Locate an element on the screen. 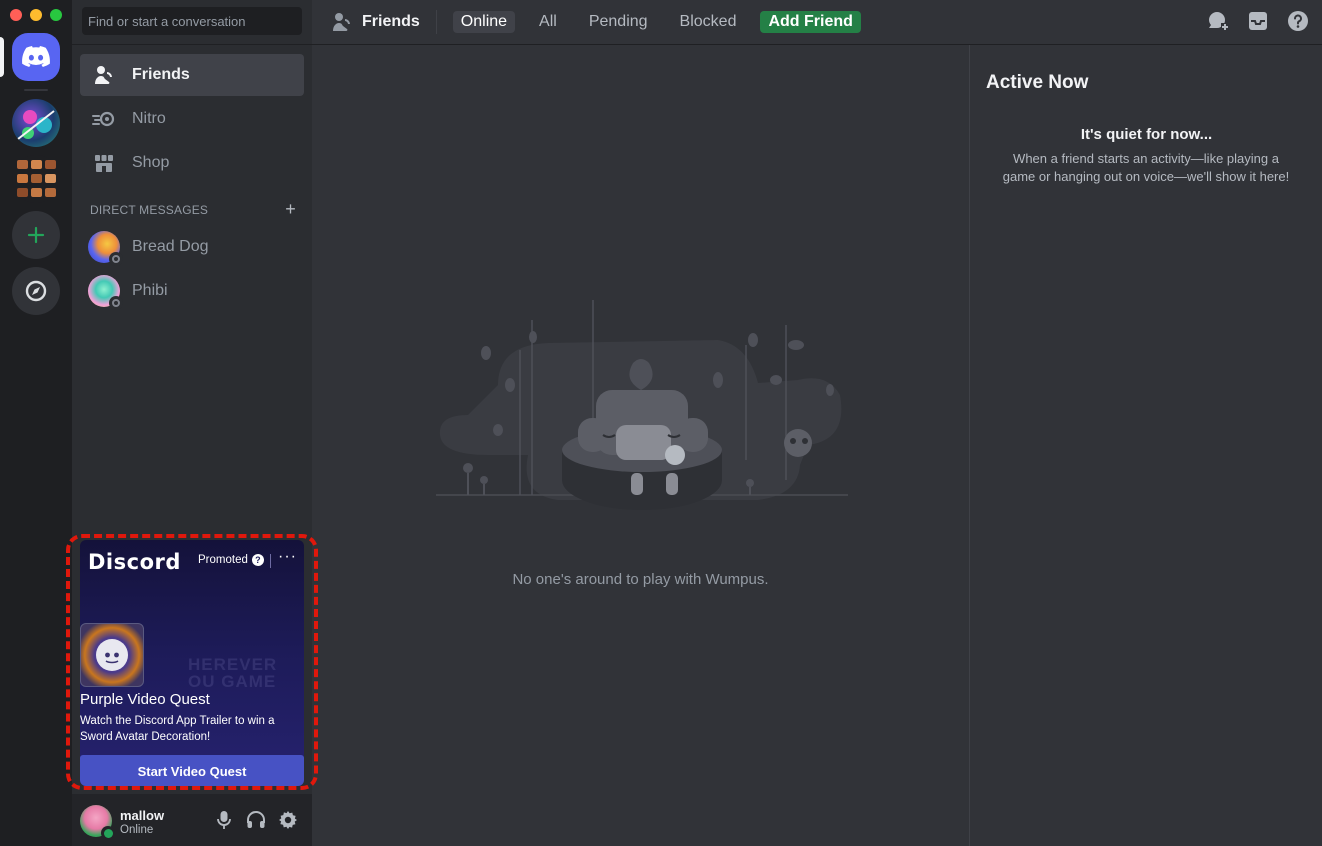  shop-icon is located at coordinates (104, 163).